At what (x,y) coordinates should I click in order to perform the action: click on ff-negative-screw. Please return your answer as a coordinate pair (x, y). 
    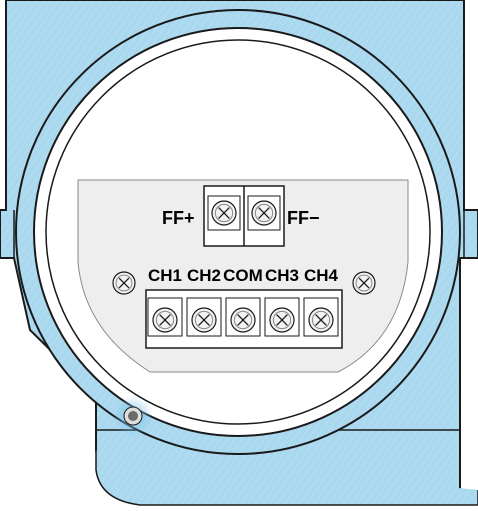
    Looking at the image, I should click on (264, 213).